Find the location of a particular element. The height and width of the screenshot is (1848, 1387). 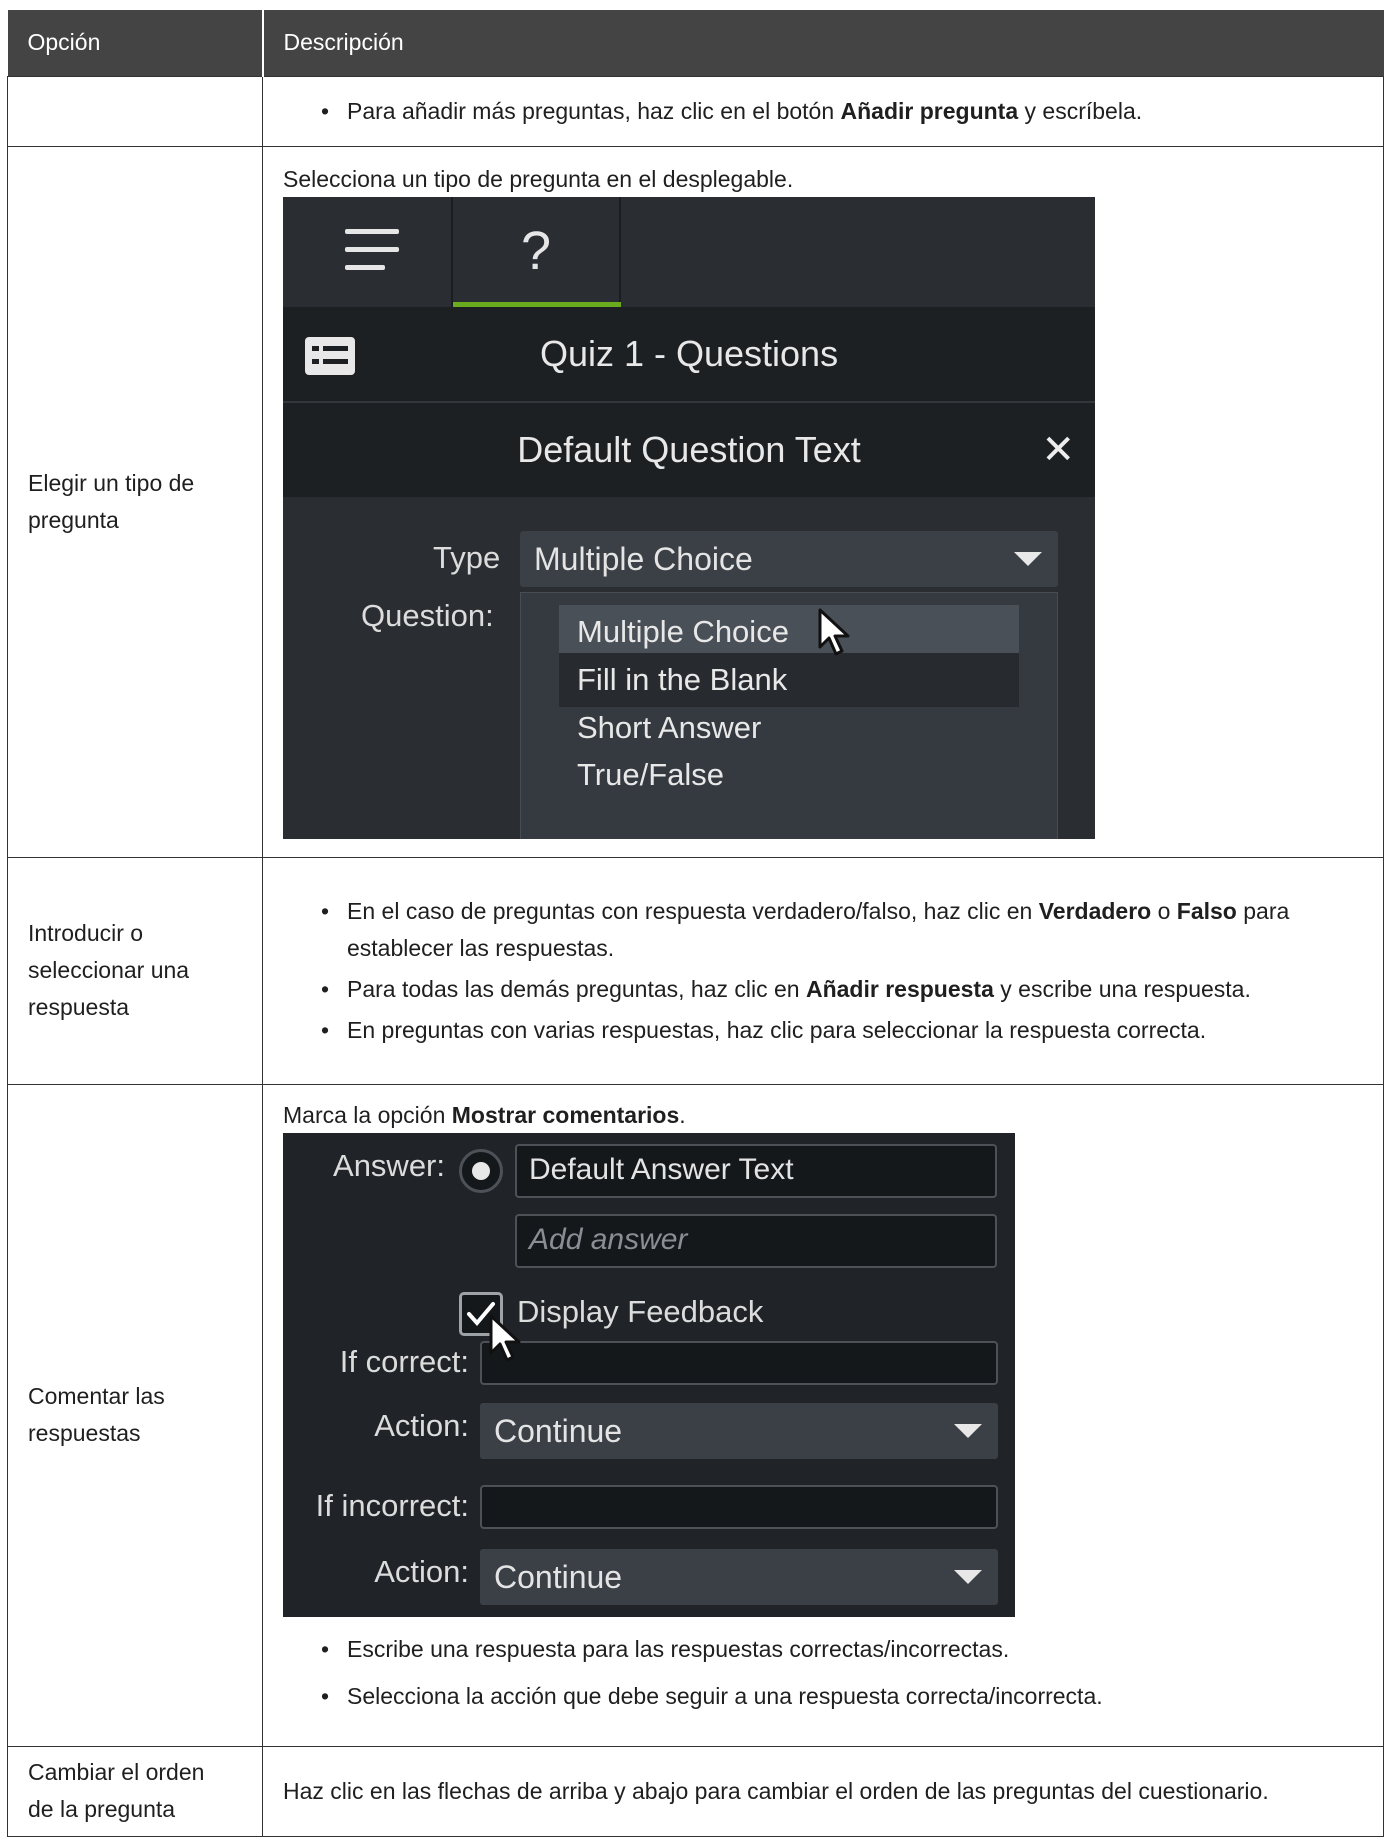

type-label: Type is located at coordinates (467, 557).